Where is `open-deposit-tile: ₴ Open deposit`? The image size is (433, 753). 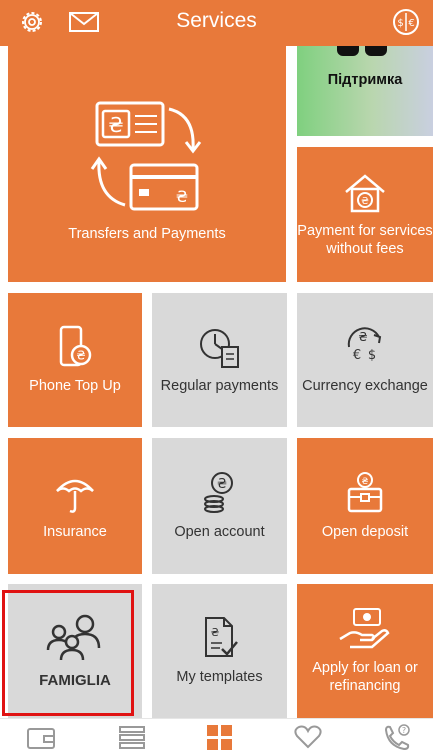 open-deposit-tile: ₴ Open deposit is located at coordinates (365, 506).